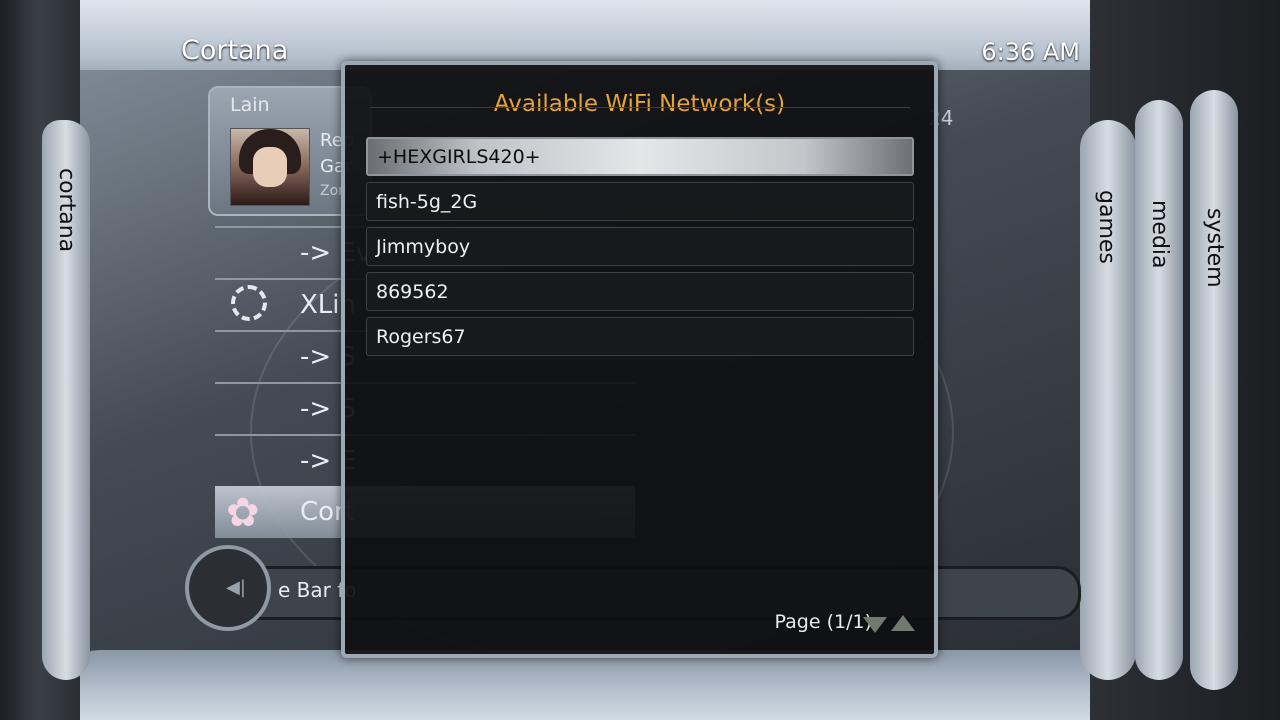  I want to click on blade-label-system: system, so click(1214, 248).